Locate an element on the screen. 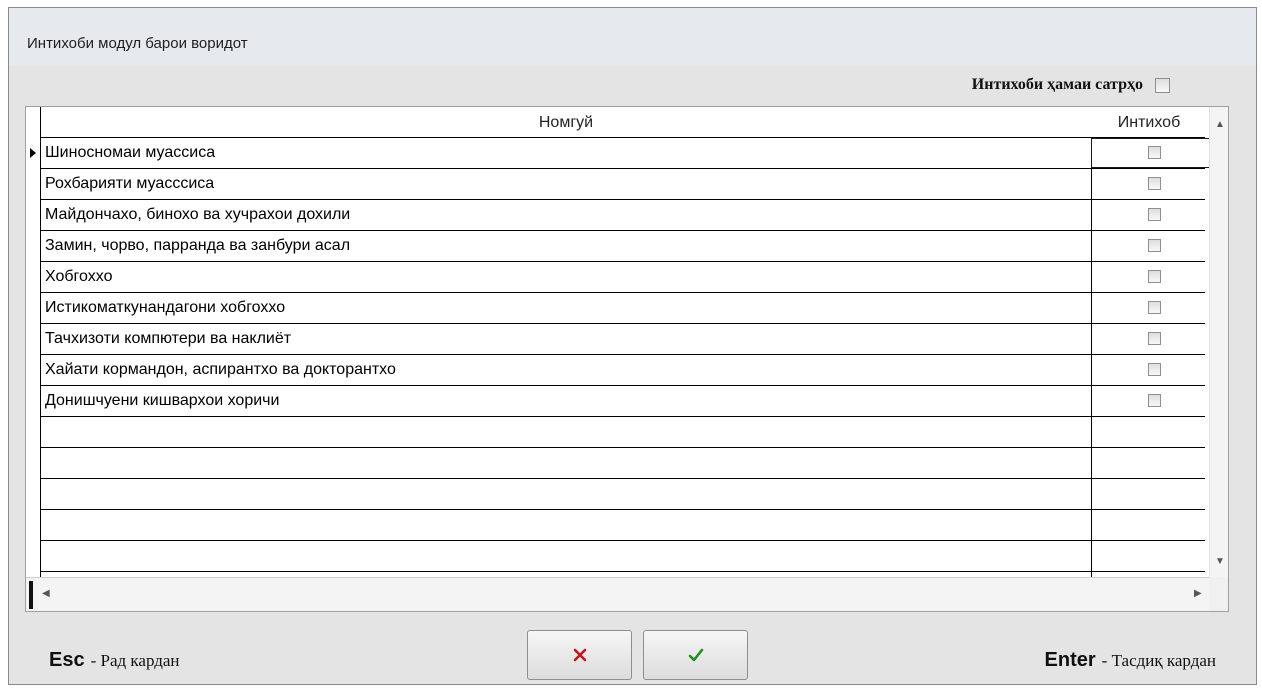 The width and height of the screenshot is (1262, 692). module-name-cell: Хобгоххо is located at coordinates (78, 277).